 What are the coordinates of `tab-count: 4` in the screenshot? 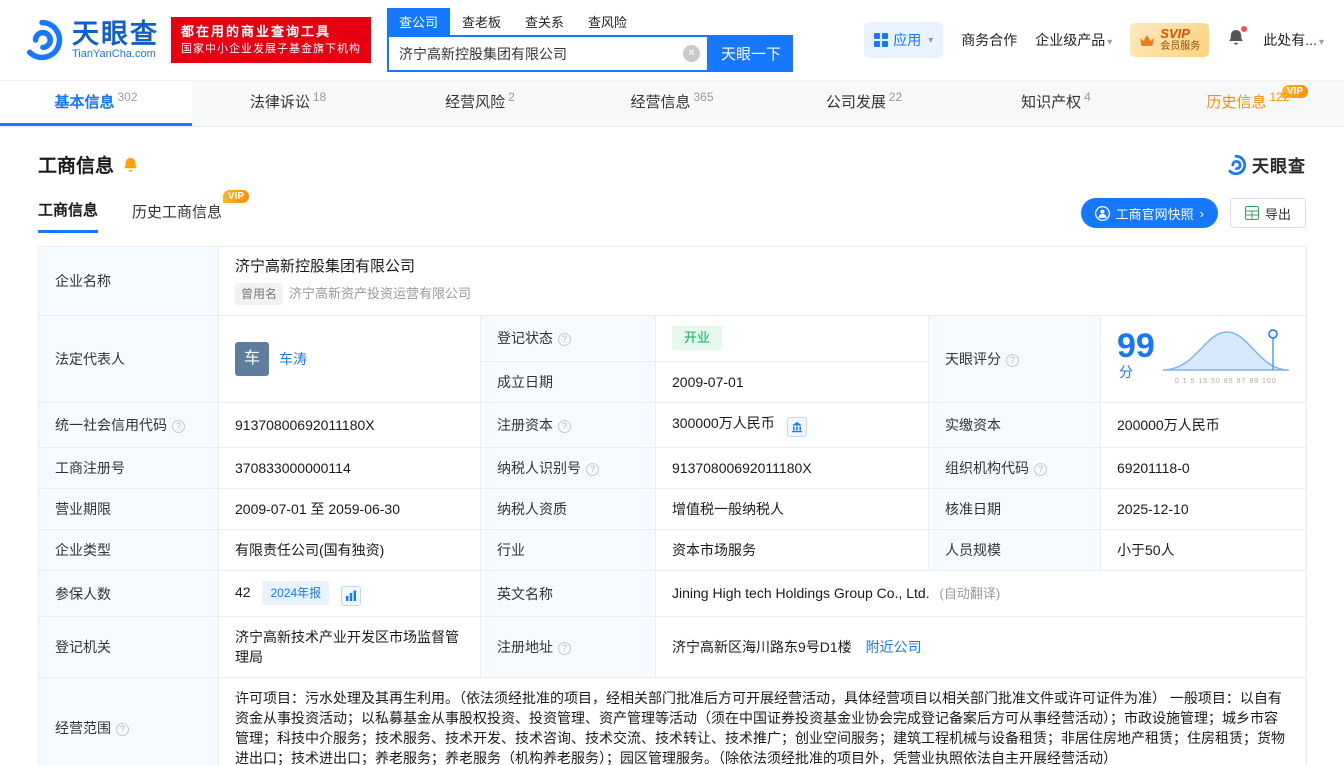 It's located at (1087, 97).